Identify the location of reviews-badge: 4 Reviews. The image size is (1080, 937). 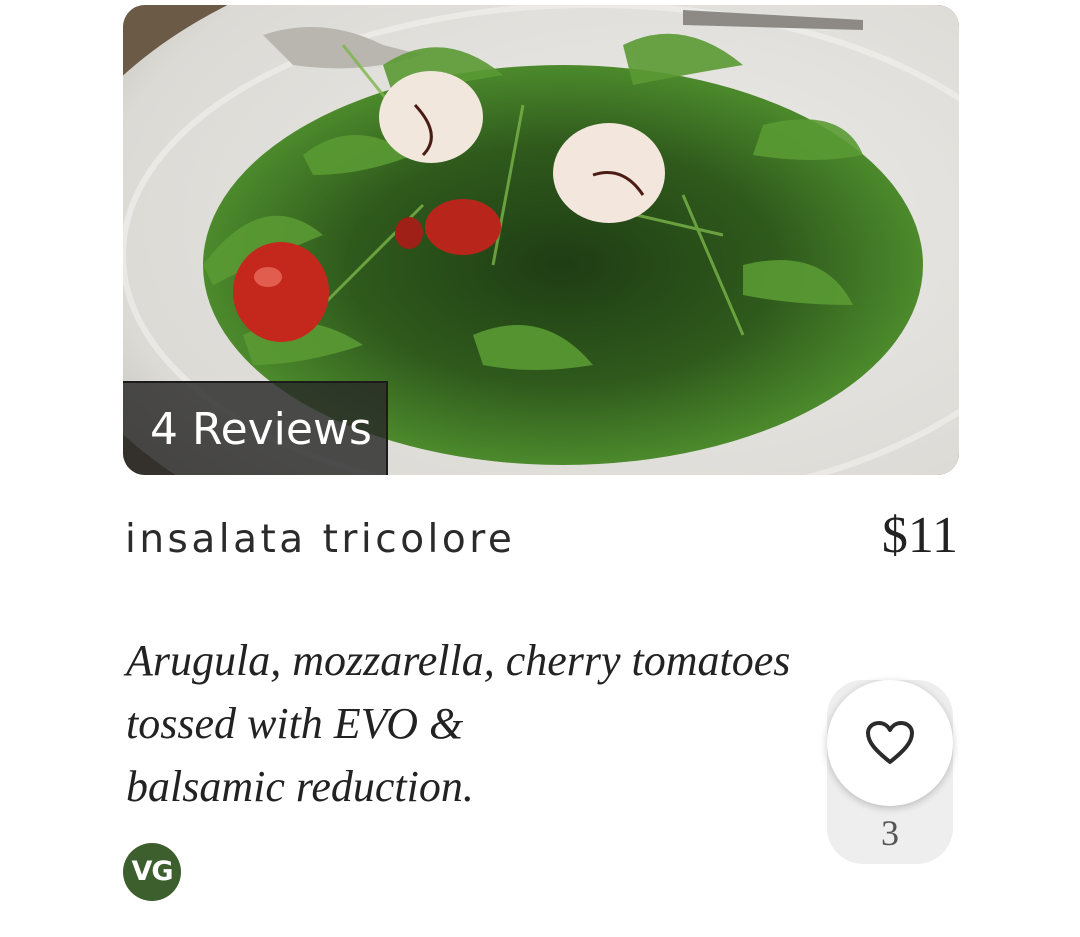
(255, 428).